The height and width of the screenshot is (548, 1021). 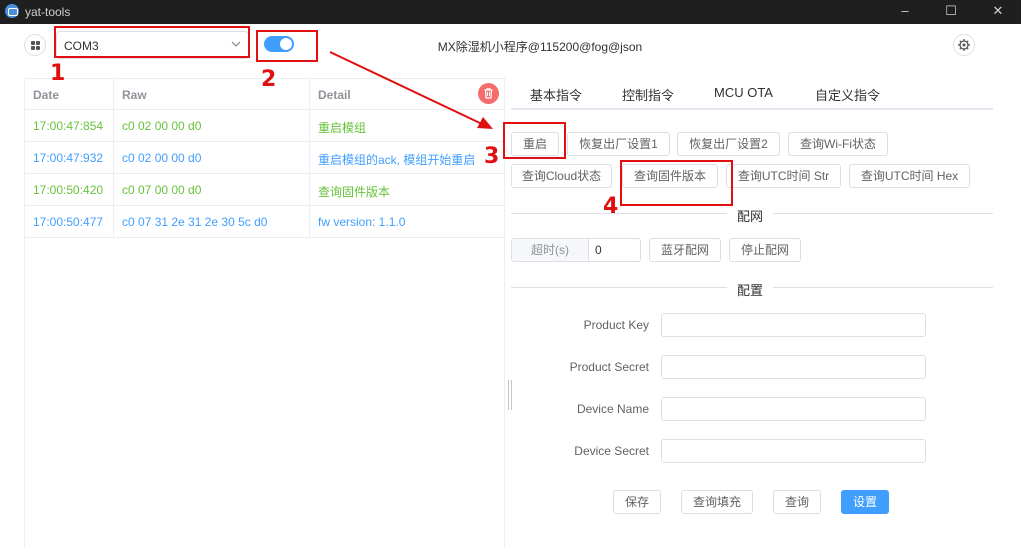 I want to click on row-raw: c0 07 31 2e 31 2e 30 5c d0, so click(x=195, y=222).